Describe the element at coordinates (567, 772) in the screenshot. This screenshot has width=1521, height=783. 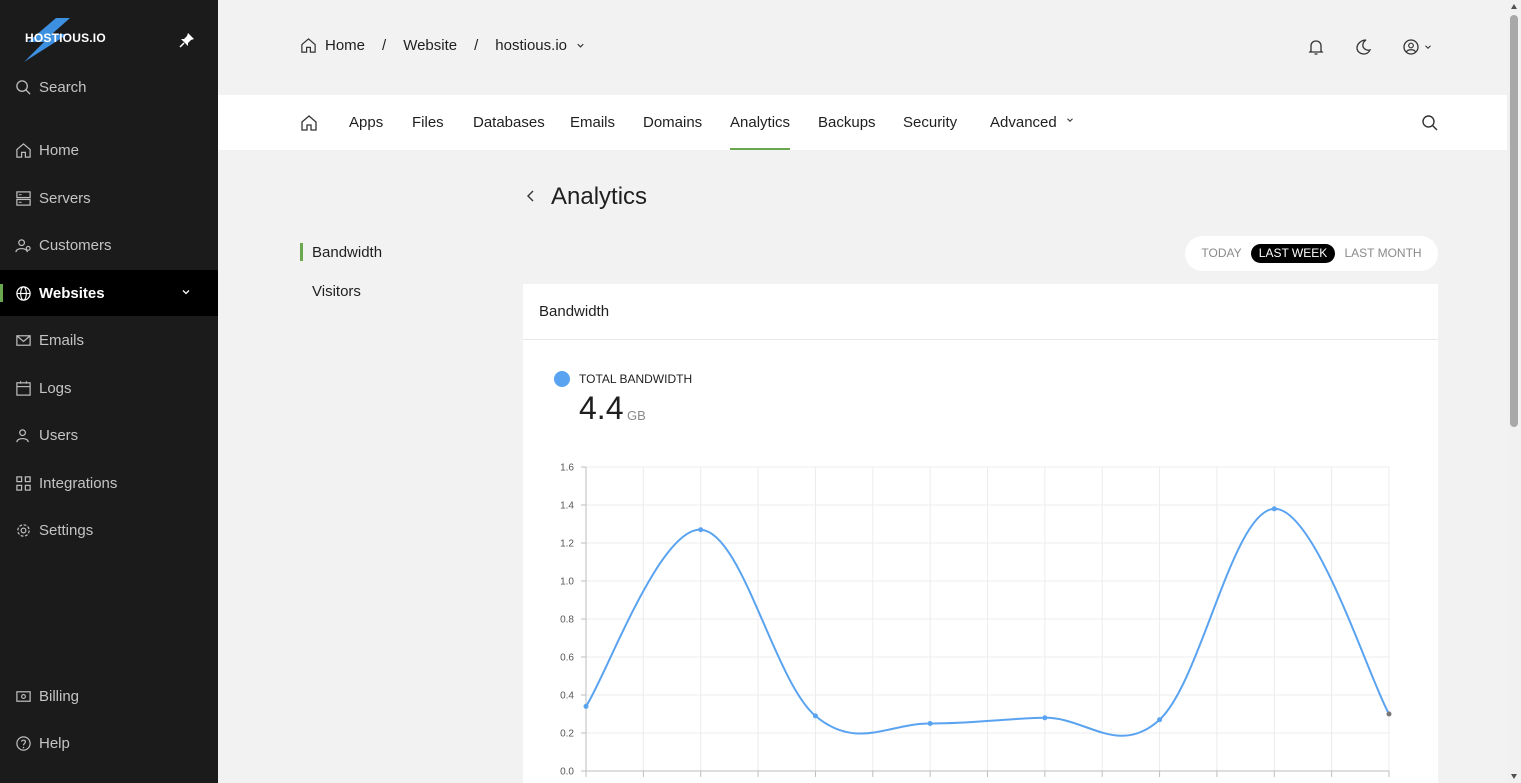
I see `y-tick-label: 0.0` at that location.